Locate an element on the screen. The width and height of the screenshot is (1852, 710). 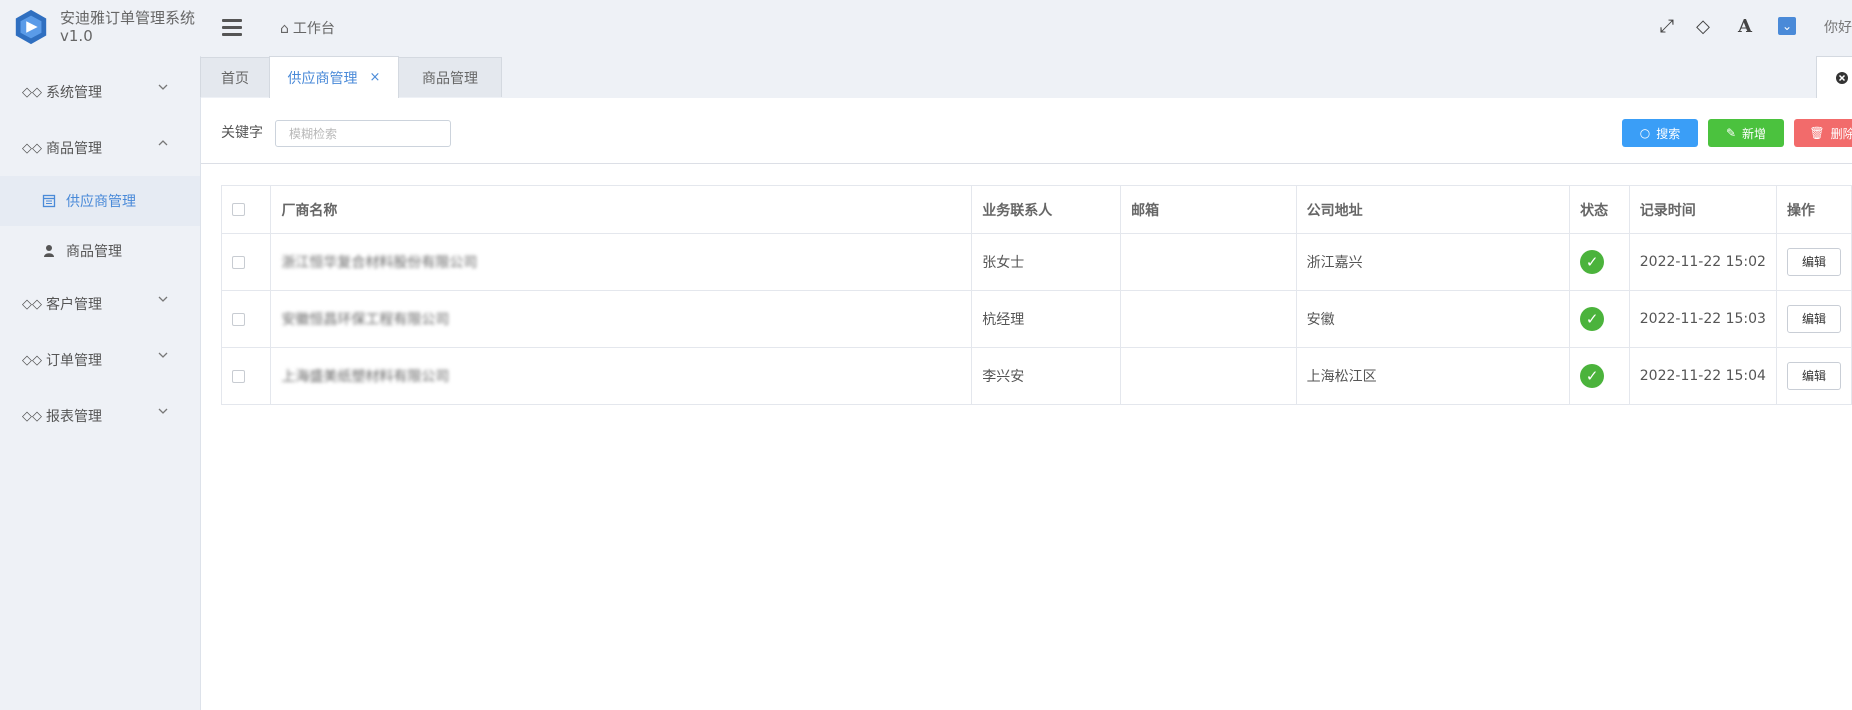
font-icon: A is located at coordinates (1745, 27).